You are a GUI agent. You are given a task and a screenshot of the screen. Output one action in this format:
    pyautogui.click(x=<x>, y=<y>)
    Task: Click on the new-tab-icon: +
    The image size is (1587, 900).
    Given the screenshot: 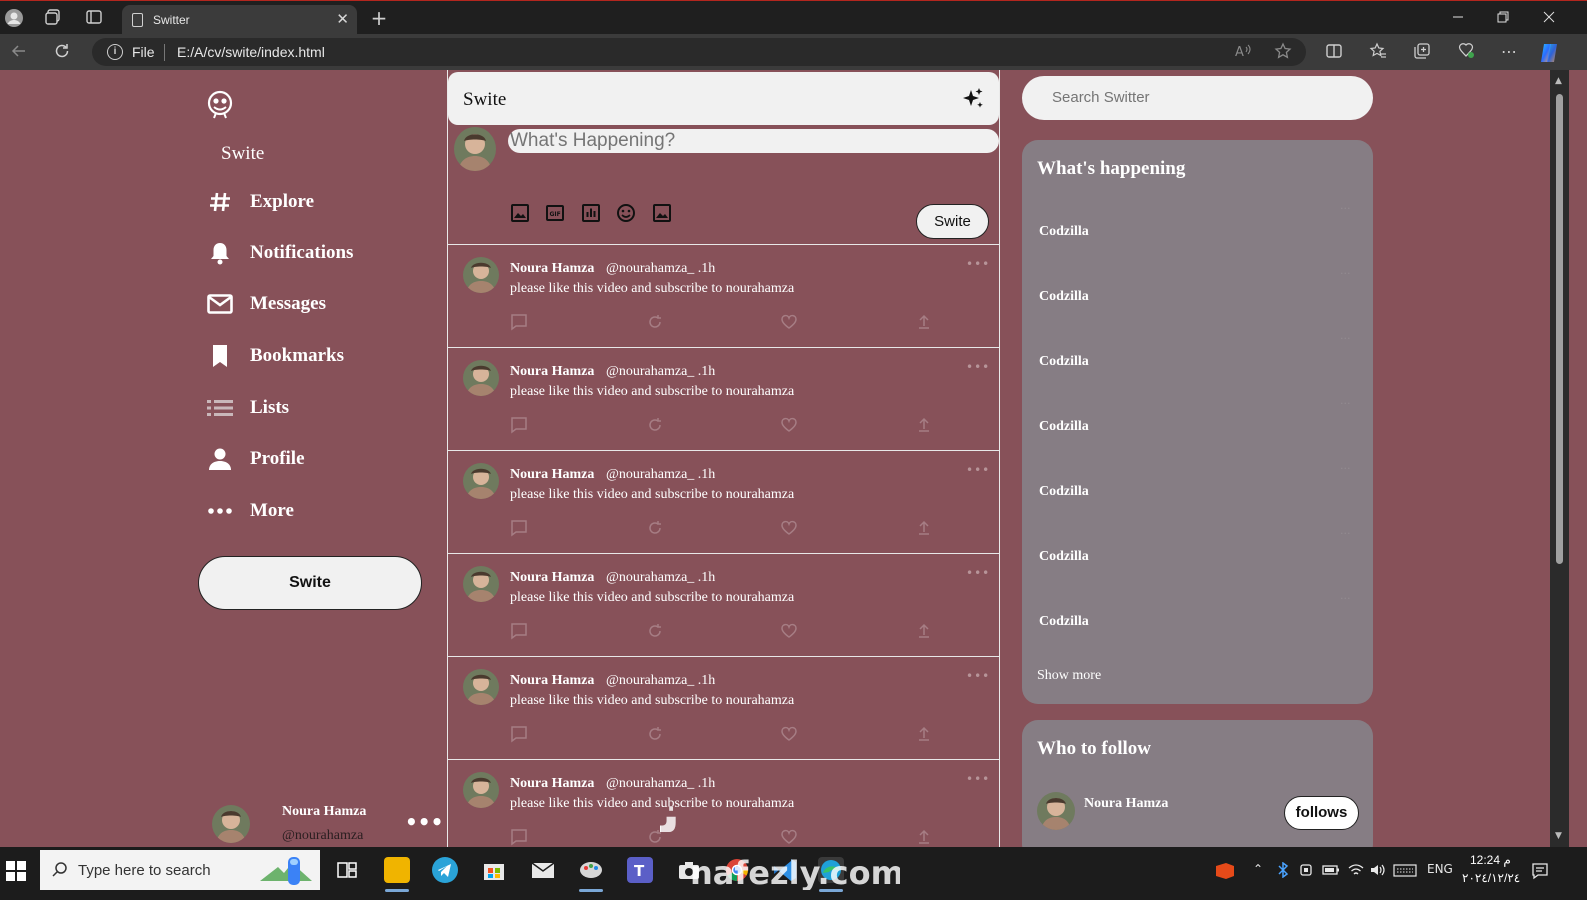 What is the action you would take?
    pyautogui.click(x=379, y=18)
    